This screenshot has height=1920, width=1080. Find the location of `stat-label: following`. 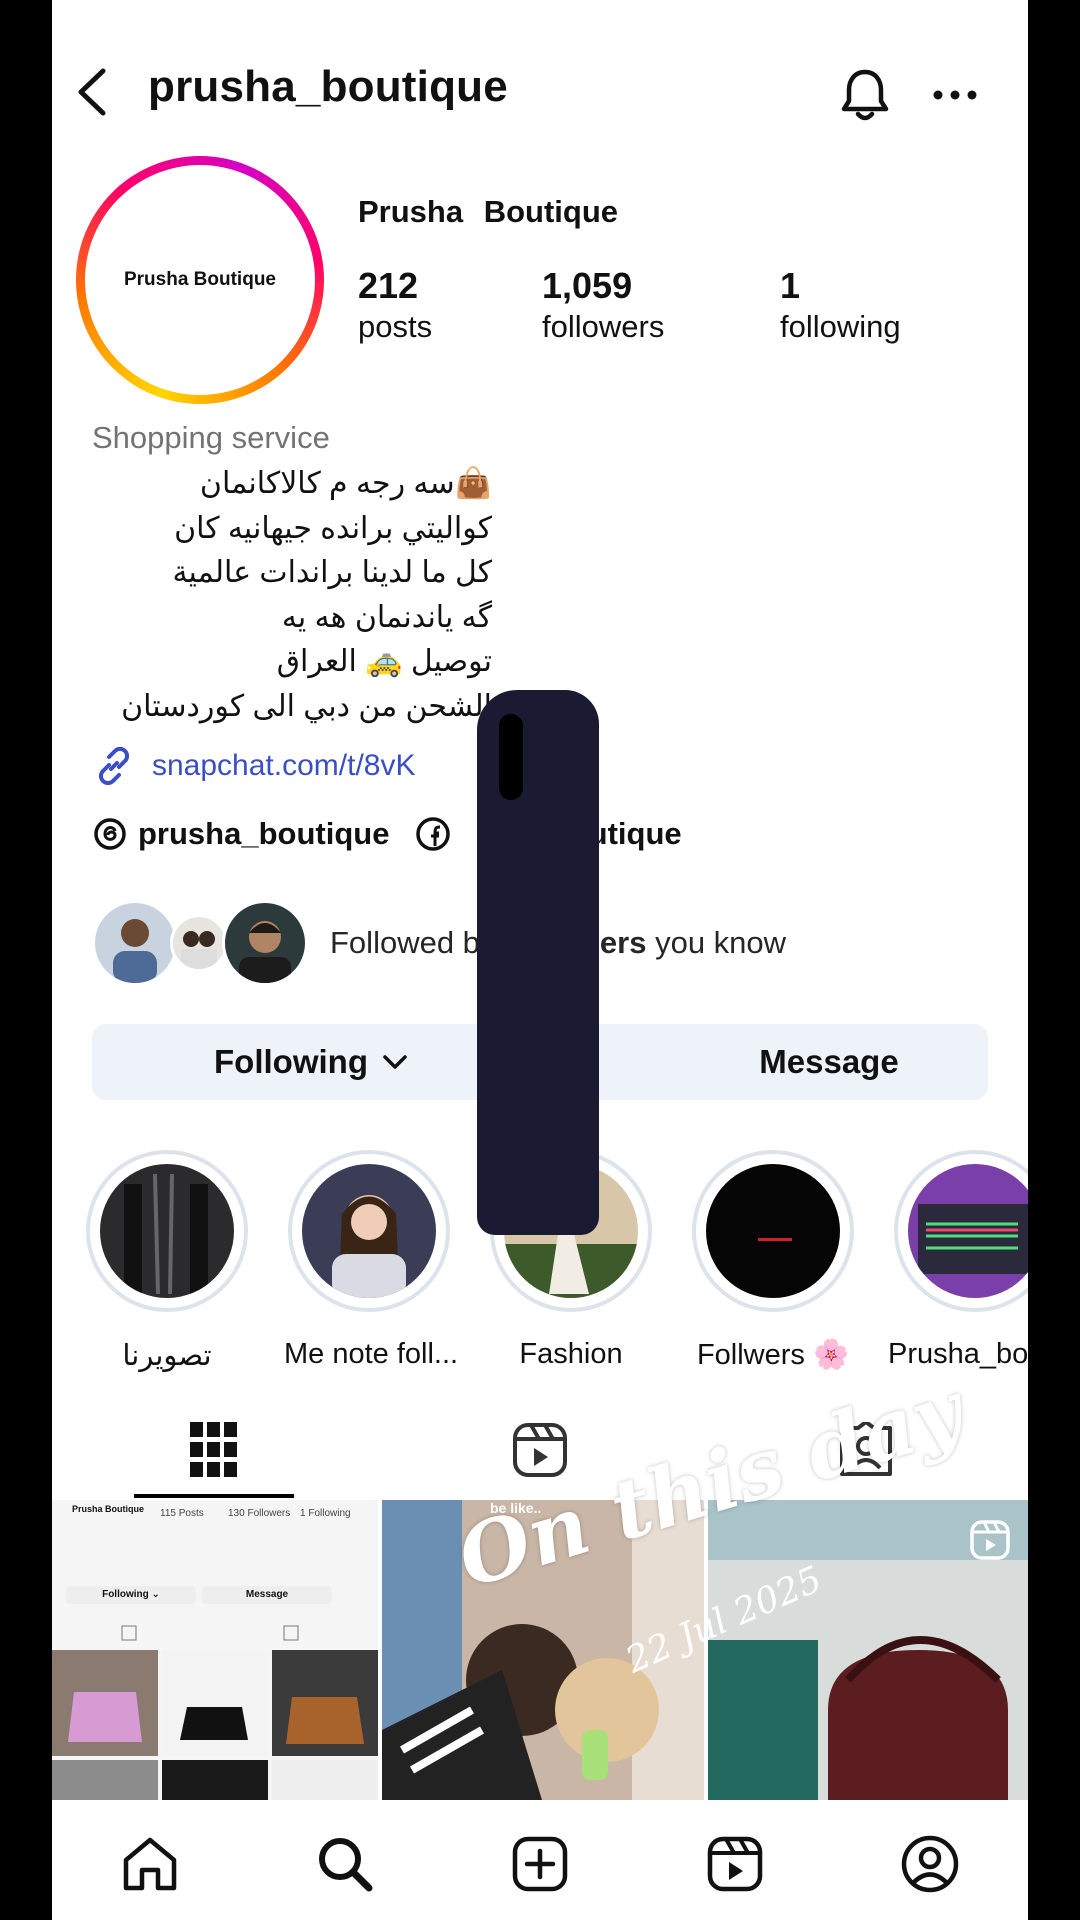

stat-label: following is located at coordinates (840, 326).